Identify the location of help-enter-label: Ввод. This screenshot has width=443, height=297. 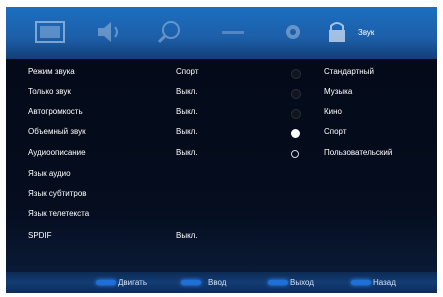
(217, 282).